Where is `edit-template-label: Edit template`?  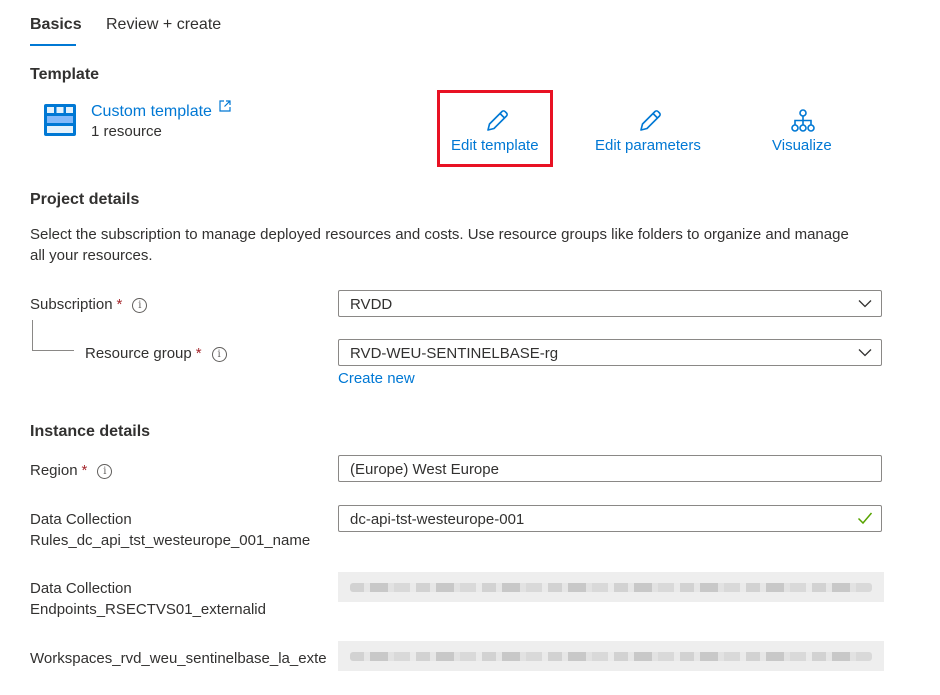 edit-template-label: Edit template is located at coordinates (495, 145).